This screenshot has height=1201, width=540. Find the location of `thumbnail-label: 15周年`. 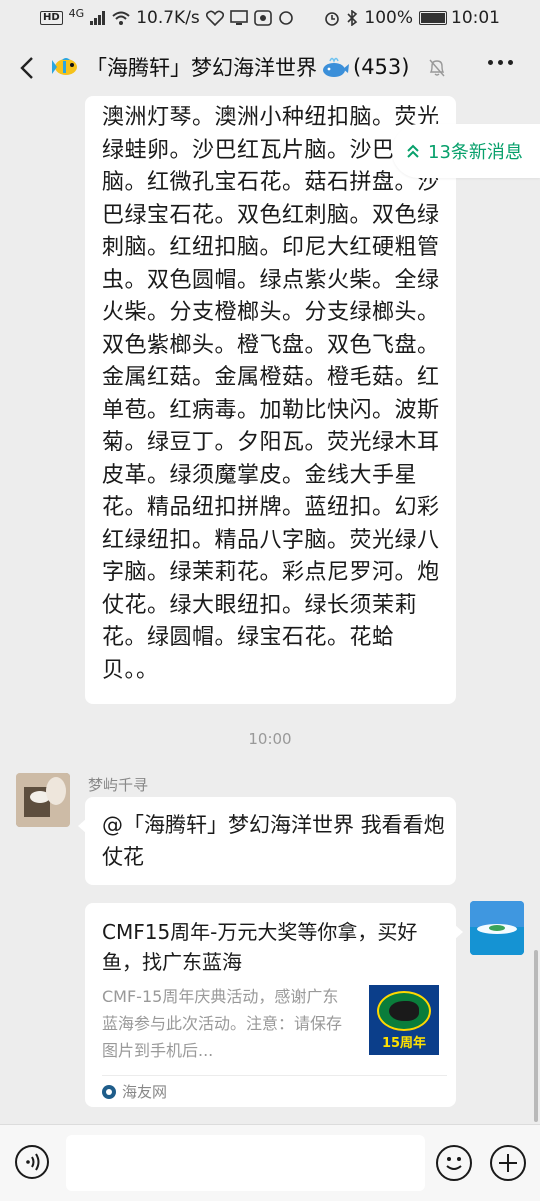

thumbnail-label: 15周年 is located at coordinates (404, 1043).